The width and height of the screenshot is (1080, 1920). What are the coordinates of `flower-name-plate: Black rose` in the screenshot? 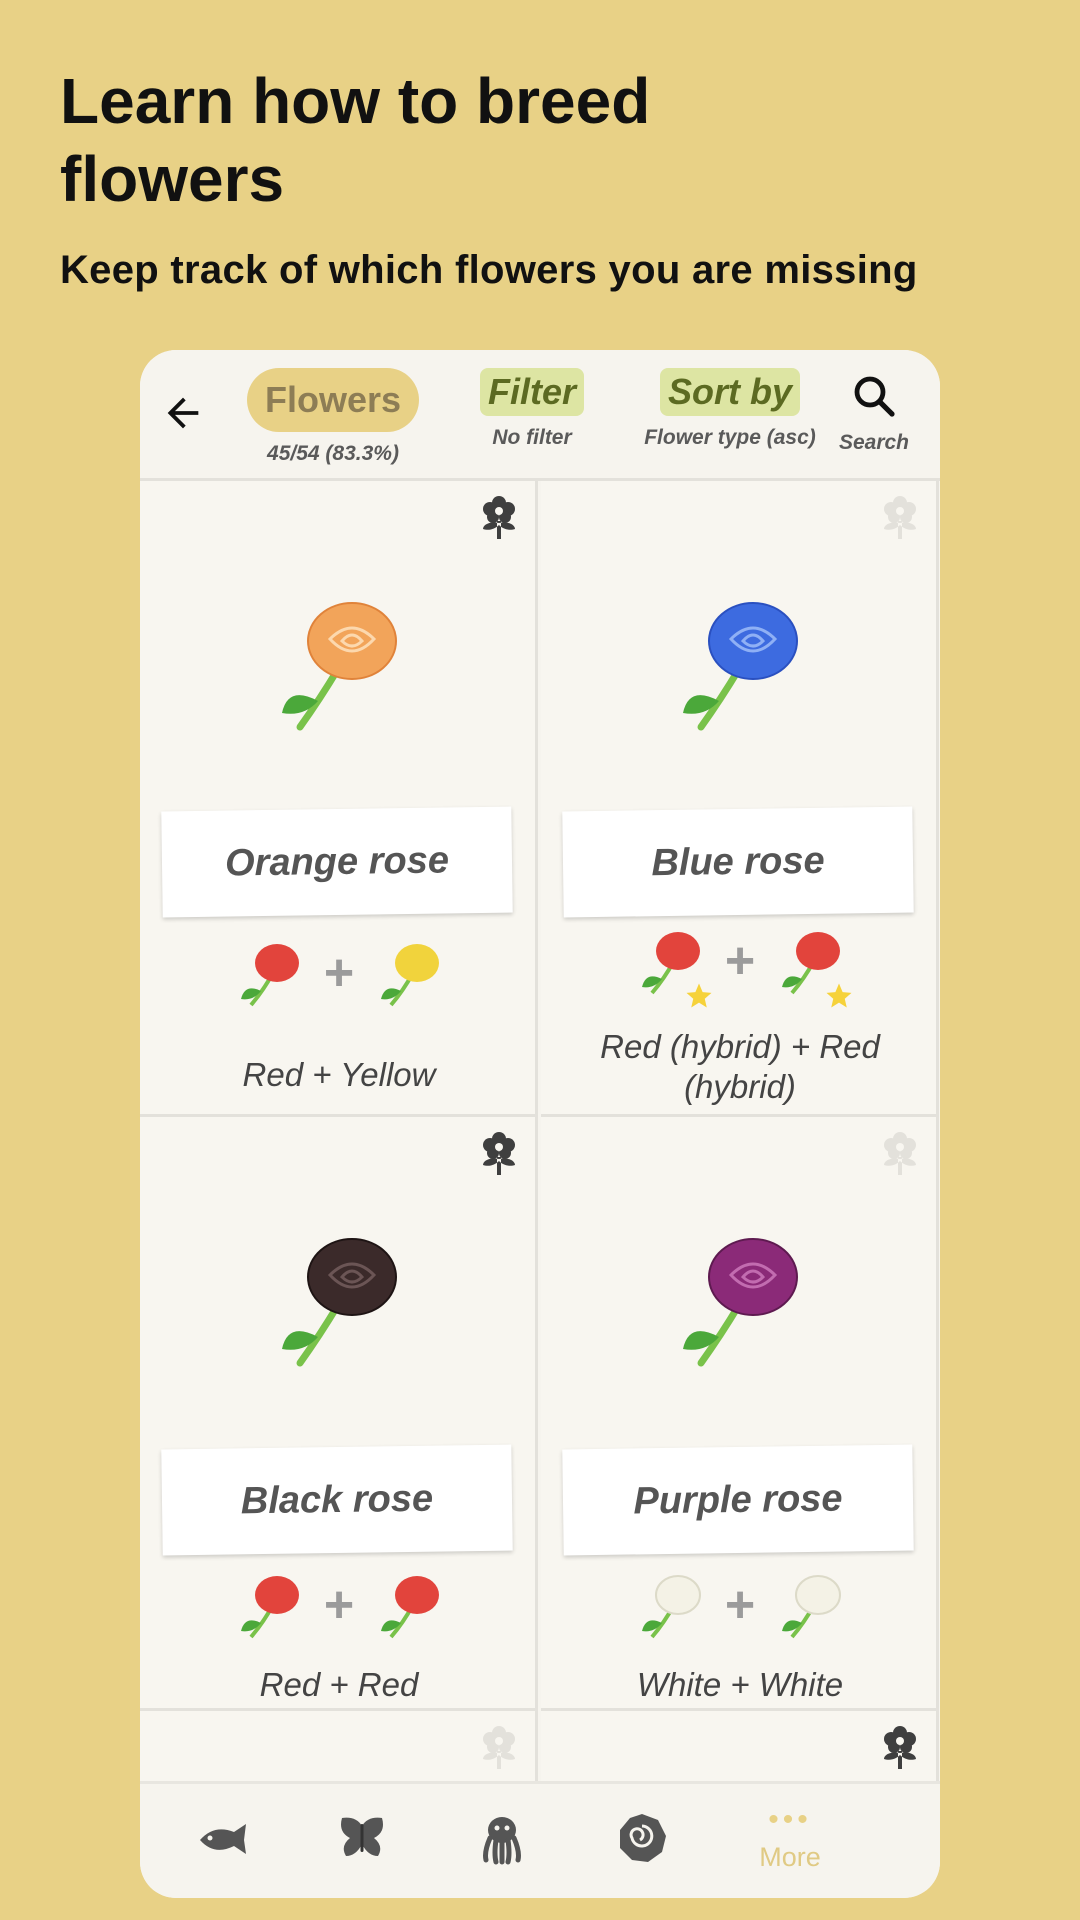 It's located at (337, 1500).